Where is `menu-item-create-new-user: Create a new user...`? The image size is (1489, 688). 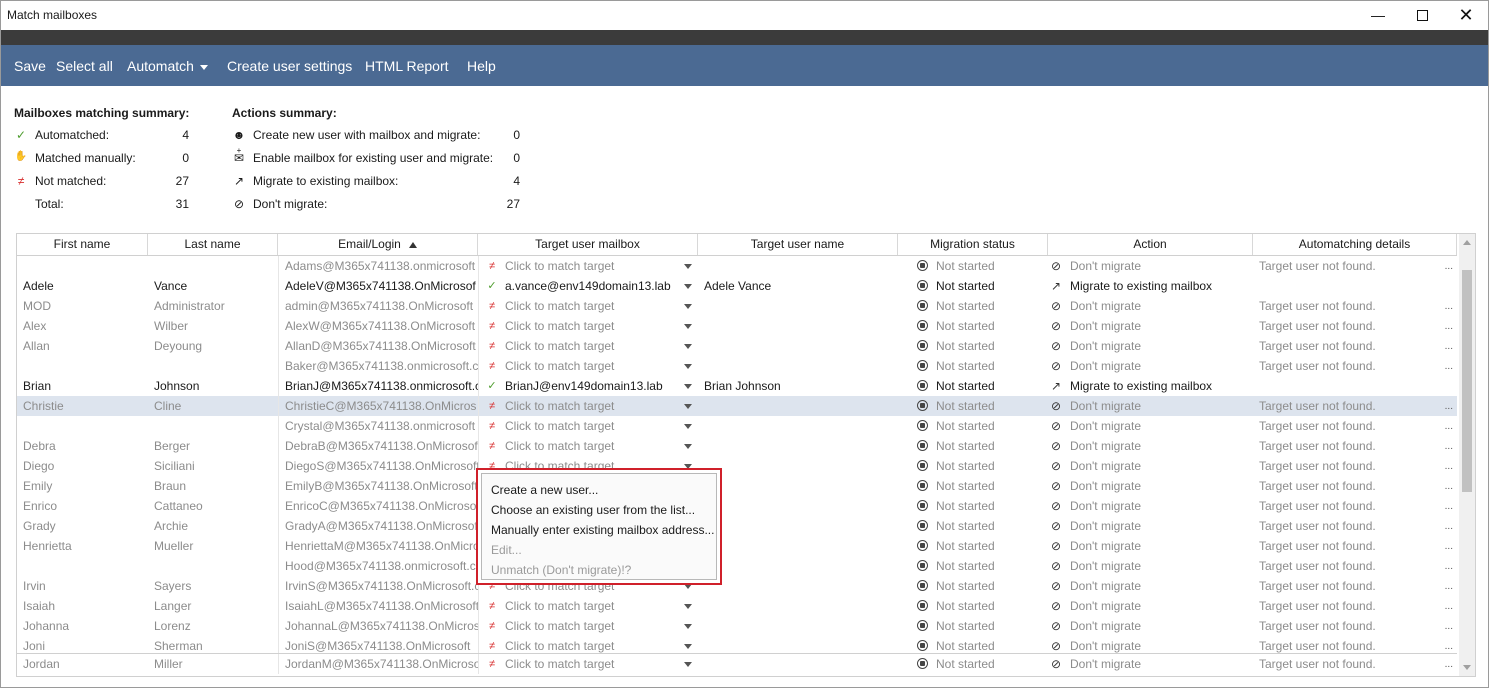
menu-item-create-new-user: Create a new user... is located at coordinates (544, 490).